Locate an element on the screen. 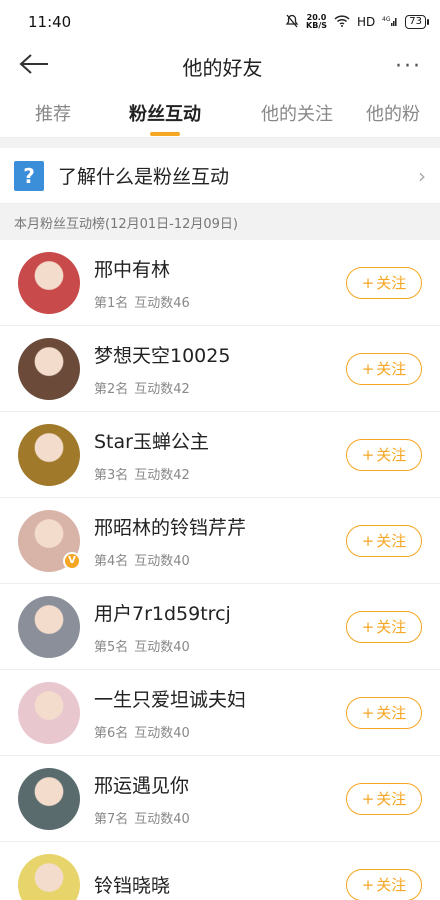 This screenshot has height=900, width=440. user-meta: 第6名 互动数40 is located at coordinates (220, 731).